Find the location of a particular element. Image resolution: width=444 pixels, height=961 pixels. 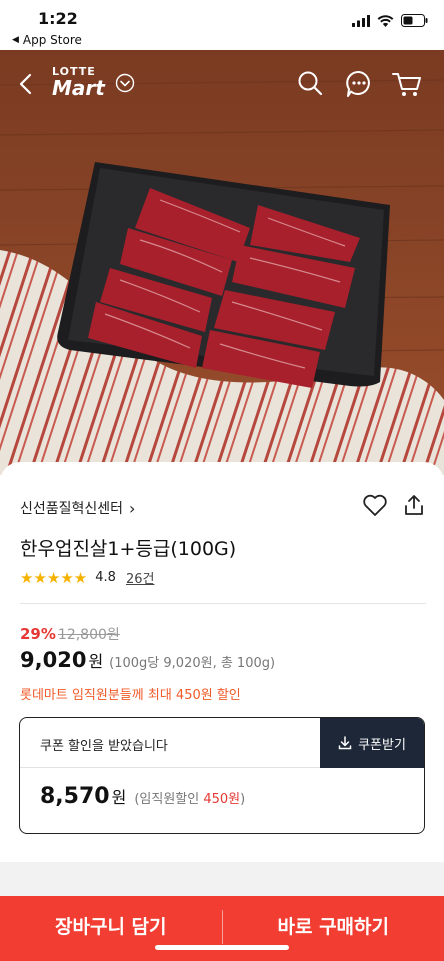

discount-row: 29% 12,800원 is located at coordinates (70, 634).